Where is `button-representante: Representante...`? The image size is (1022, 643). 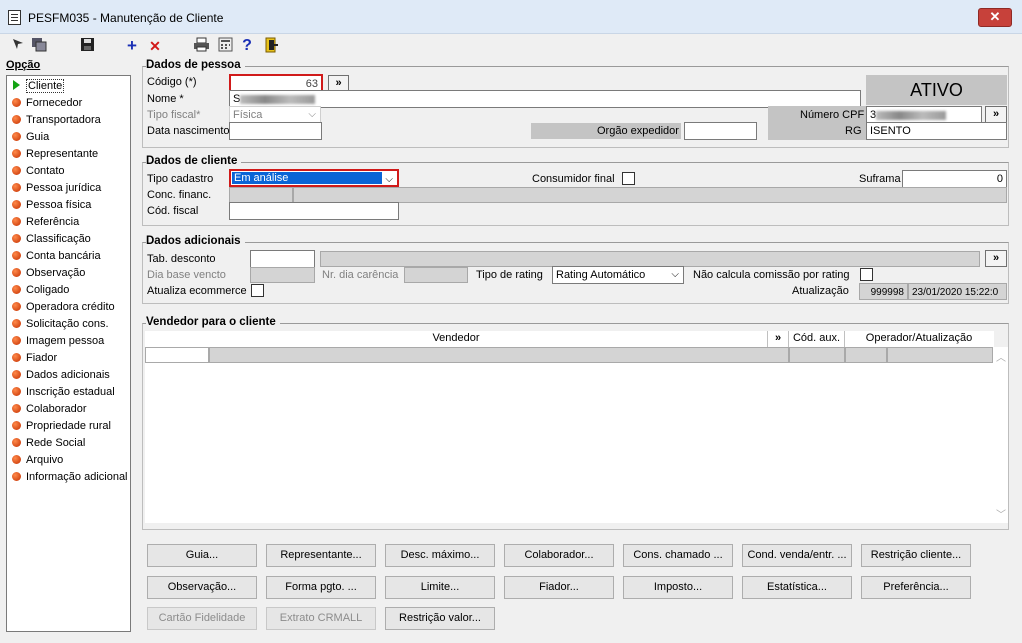 button-representante: Representante... is located at coordinates (321, 555).